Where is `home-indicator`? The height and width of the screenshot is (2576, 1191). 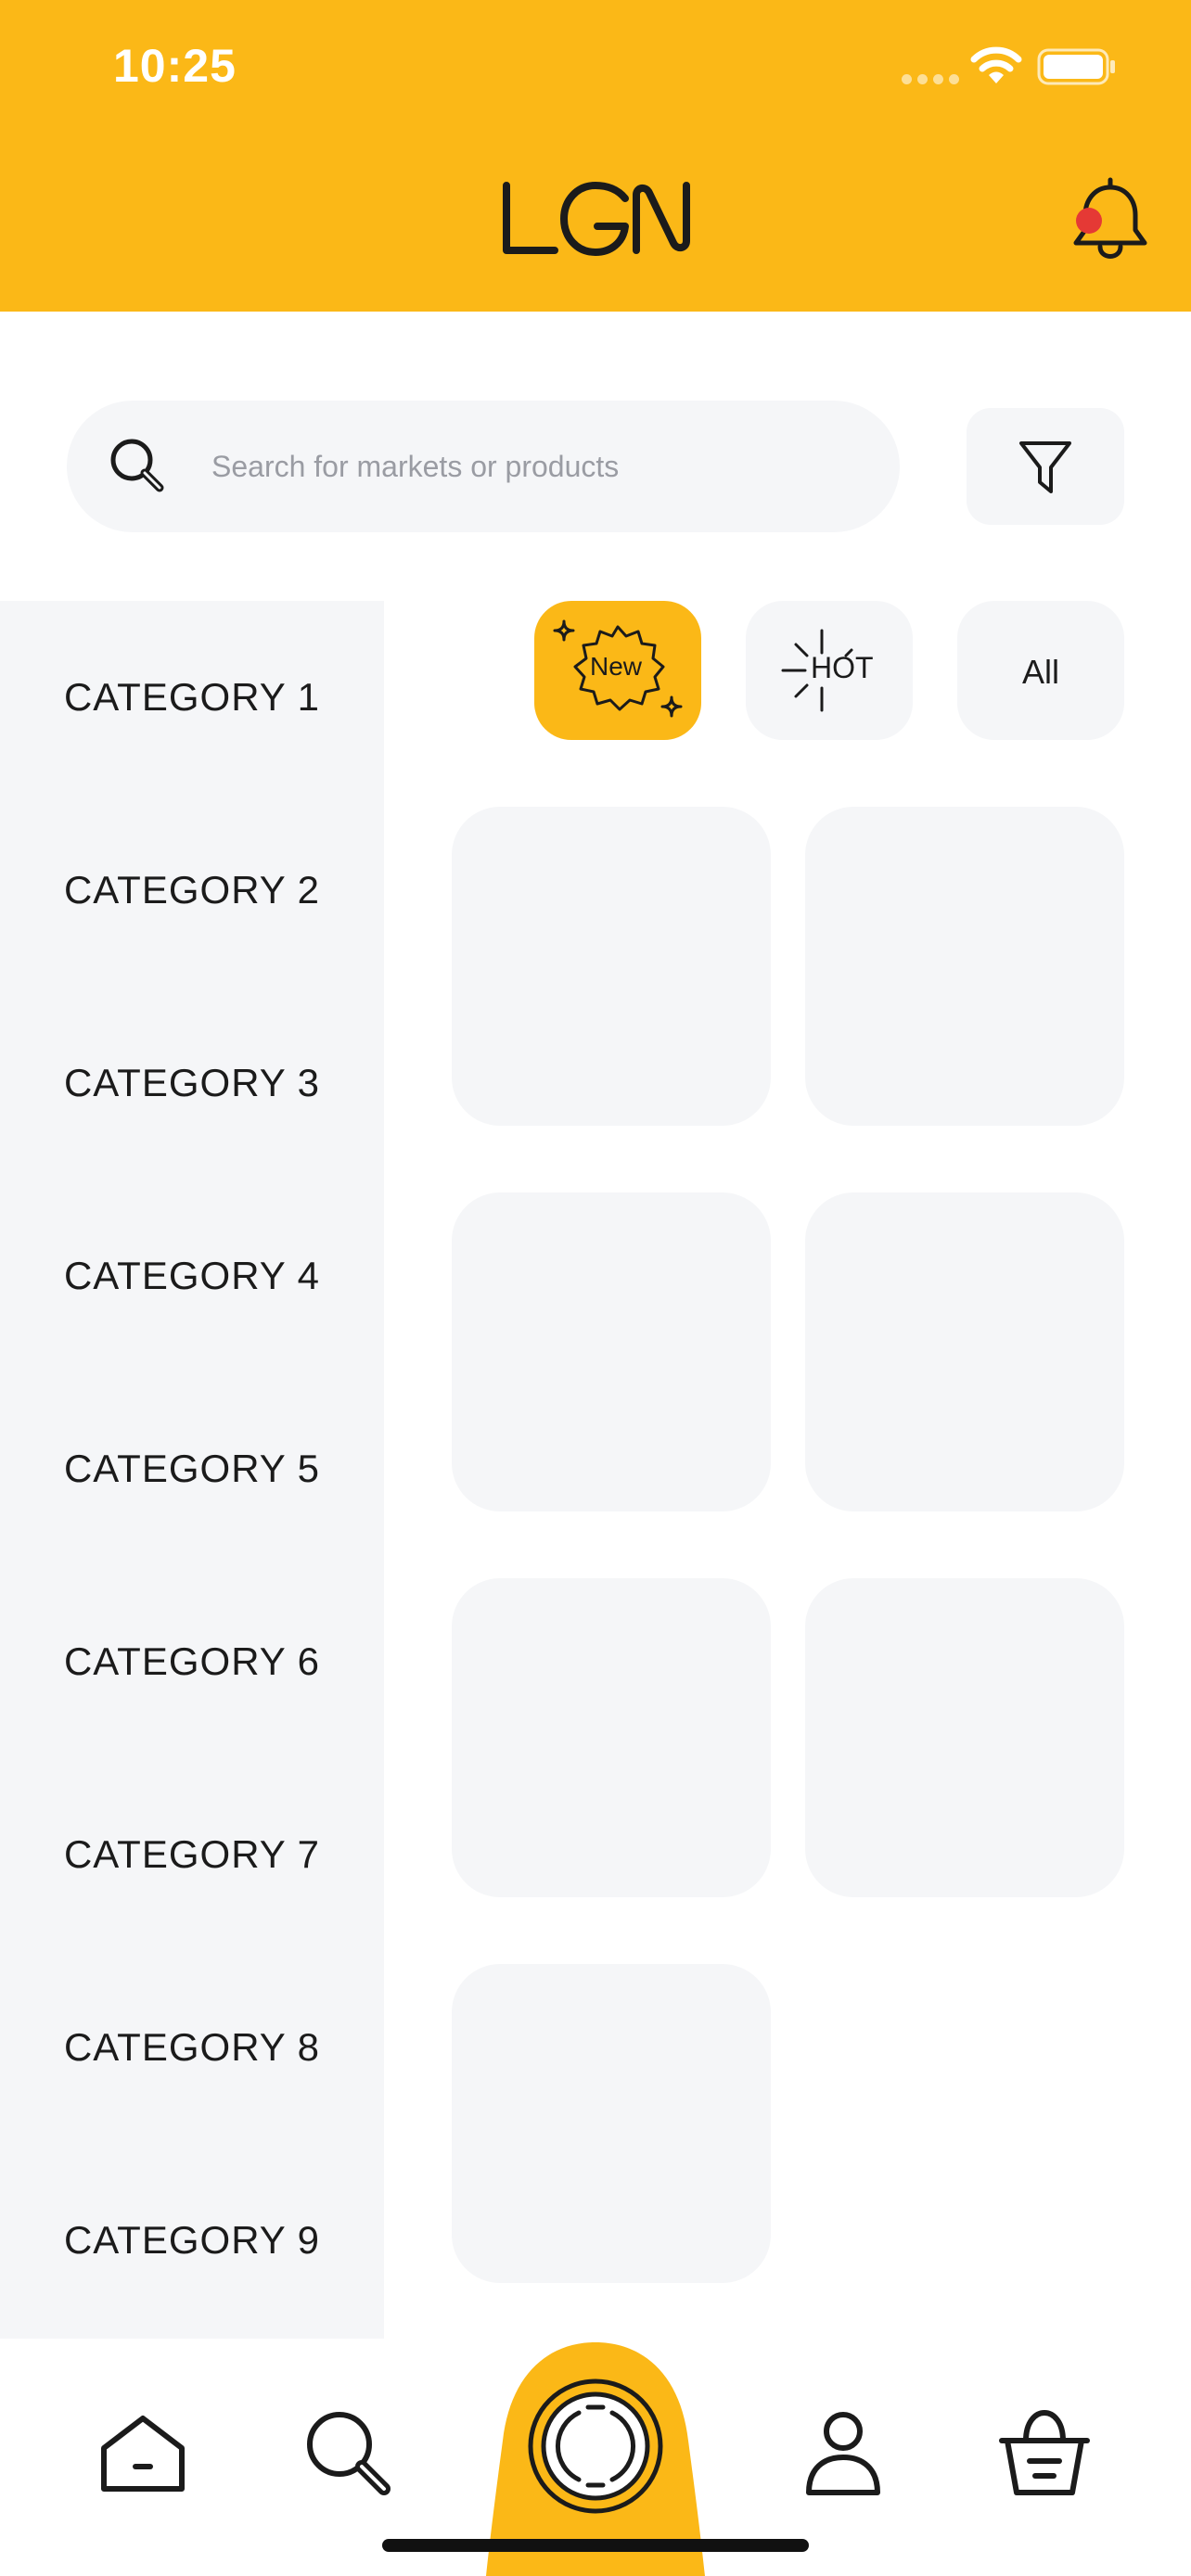
home-indicator is located at coordinates (595, 2545).